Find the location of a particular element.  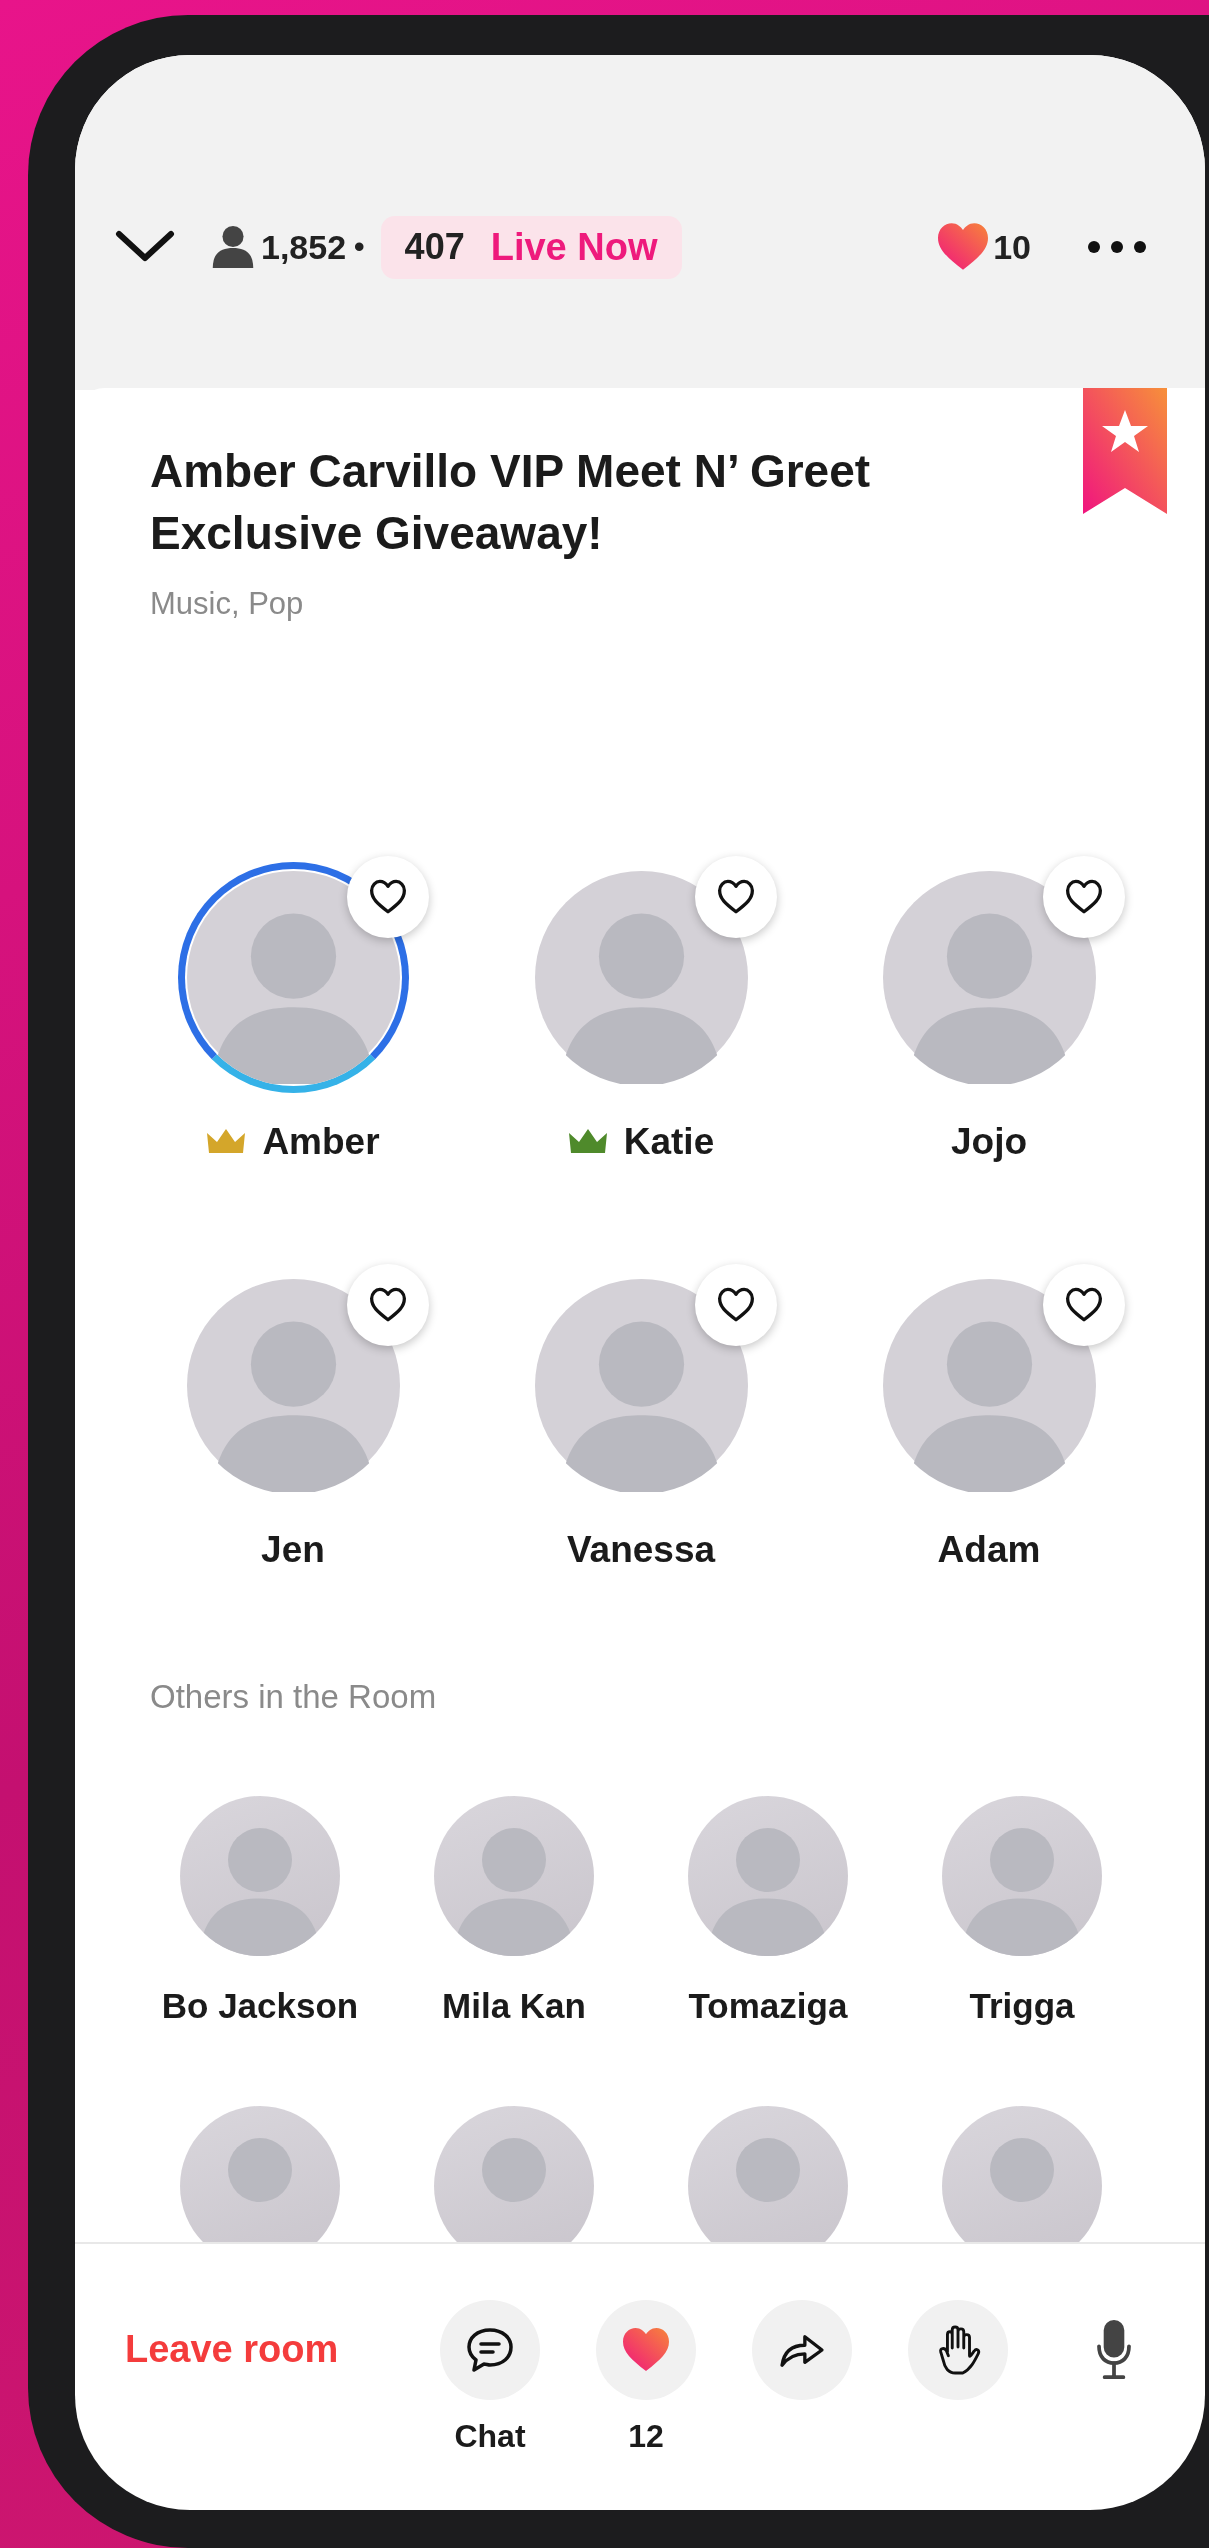

heart-icon is located at coordinates (646, 2350).